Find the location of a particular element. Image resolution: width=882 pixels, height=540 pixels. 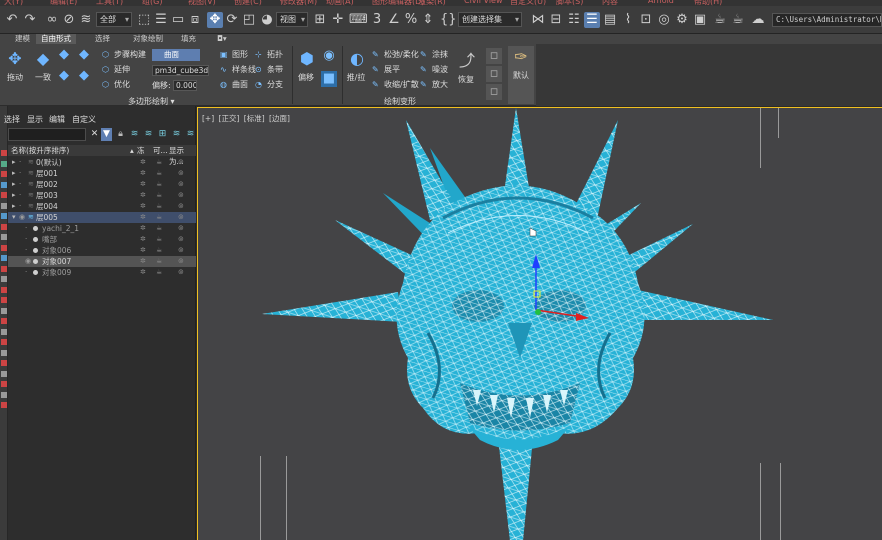

pivot-center-icon: ⊞ is located at coordinates (320, 20).